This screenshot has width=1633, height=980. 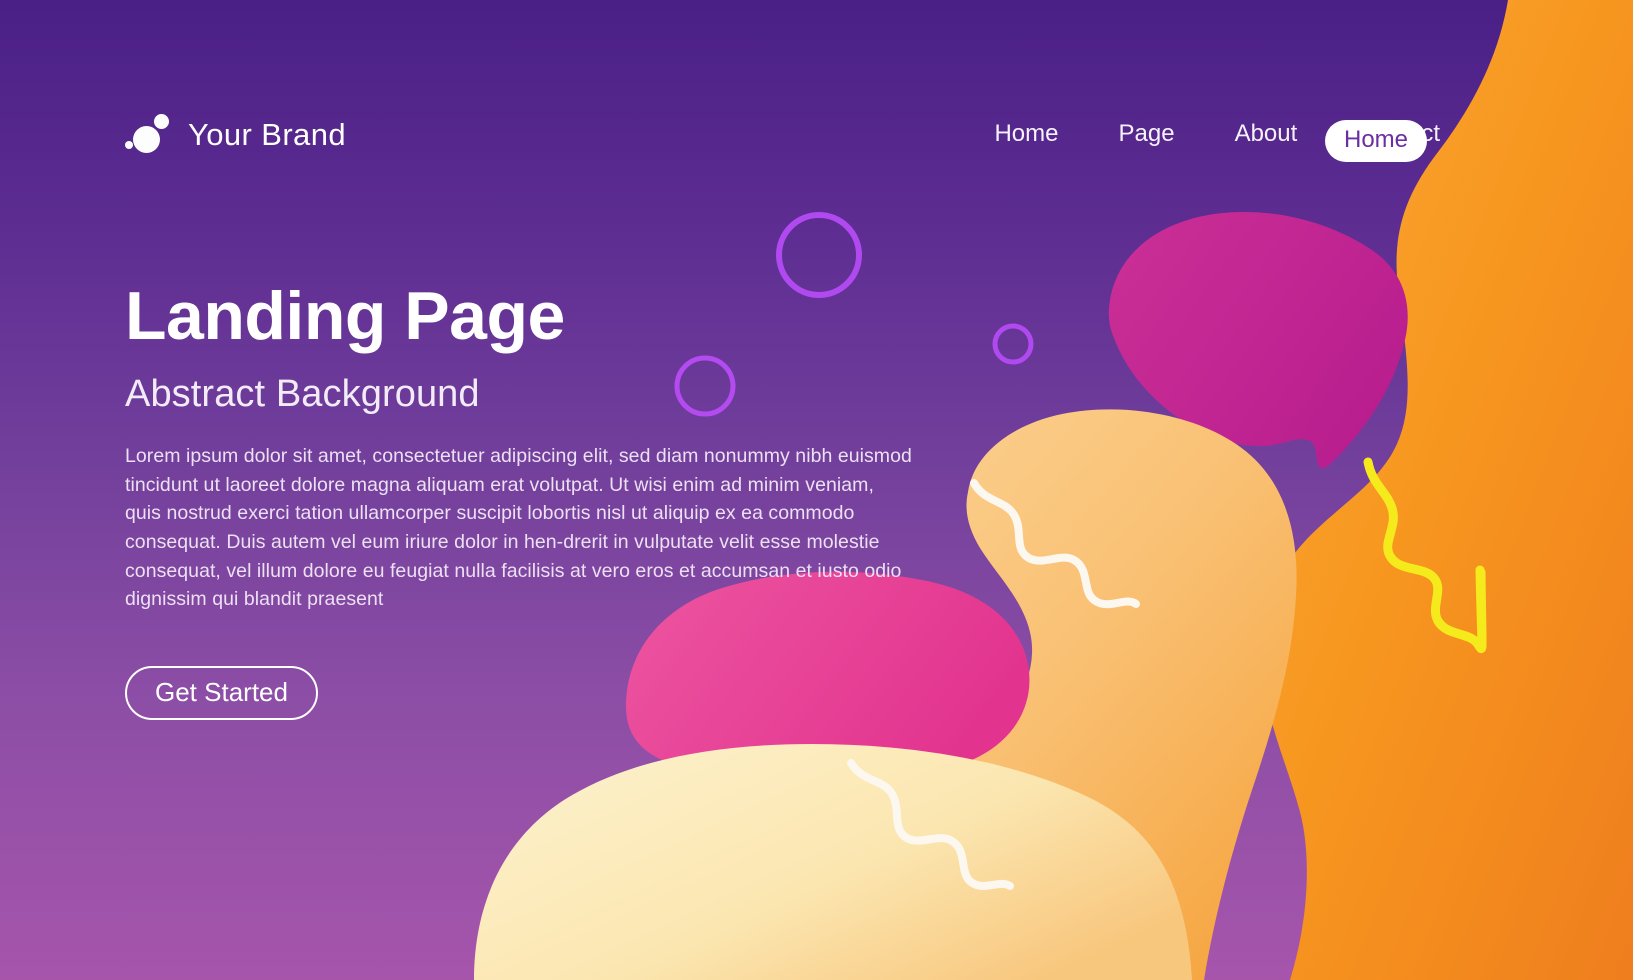 What do you see at coordinates (267, 134) in the screenshot?
I see `brand-name: Your Brand` at bounding box center [267, 134].